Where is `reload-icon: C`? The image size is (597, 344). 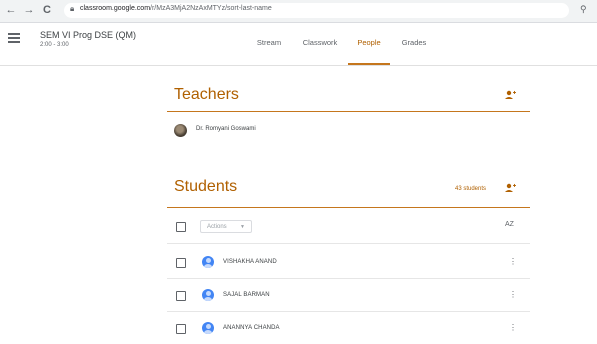
reload-icon: C is located at coordinates (47, 10).